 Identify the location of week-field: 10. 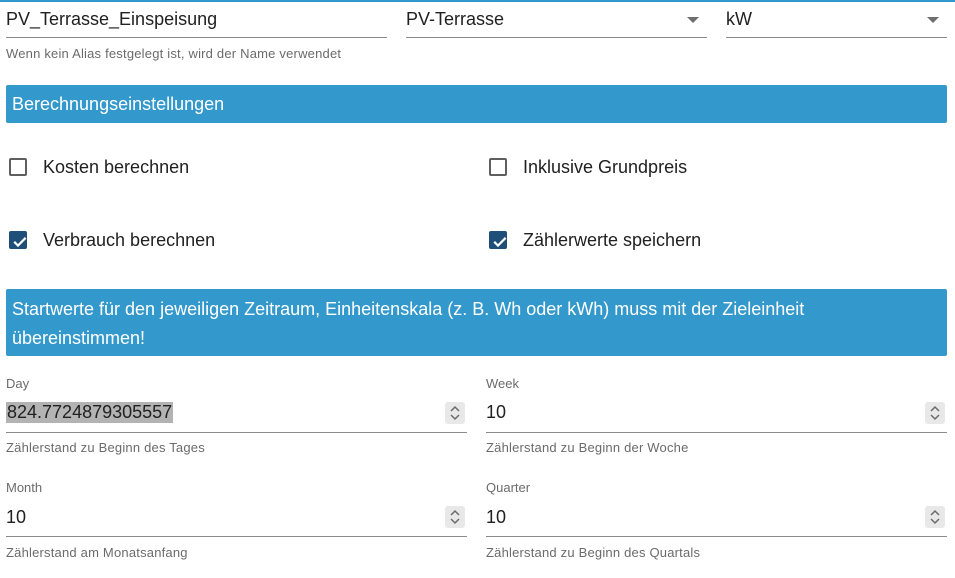
(716, 415).